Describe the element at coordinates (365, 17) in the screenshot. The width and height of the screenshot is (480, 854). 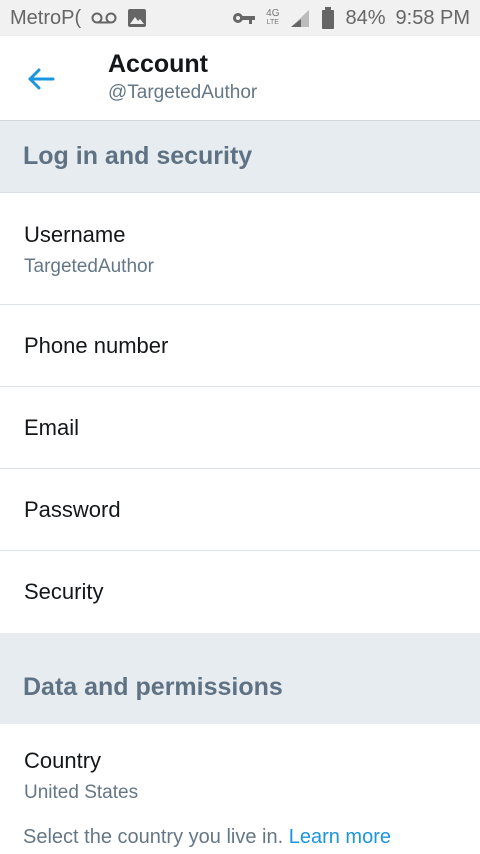
I see `battery-percent: 84%` at that location.